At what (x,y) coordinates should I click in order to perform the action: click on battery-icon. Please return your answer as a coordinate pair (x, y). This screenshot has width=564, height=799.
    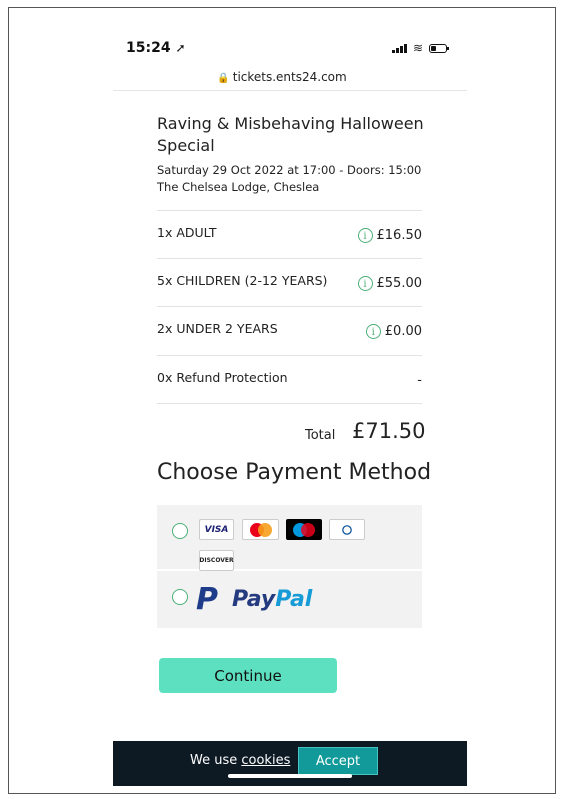
    Looking at the image, I should click on (439, 48).